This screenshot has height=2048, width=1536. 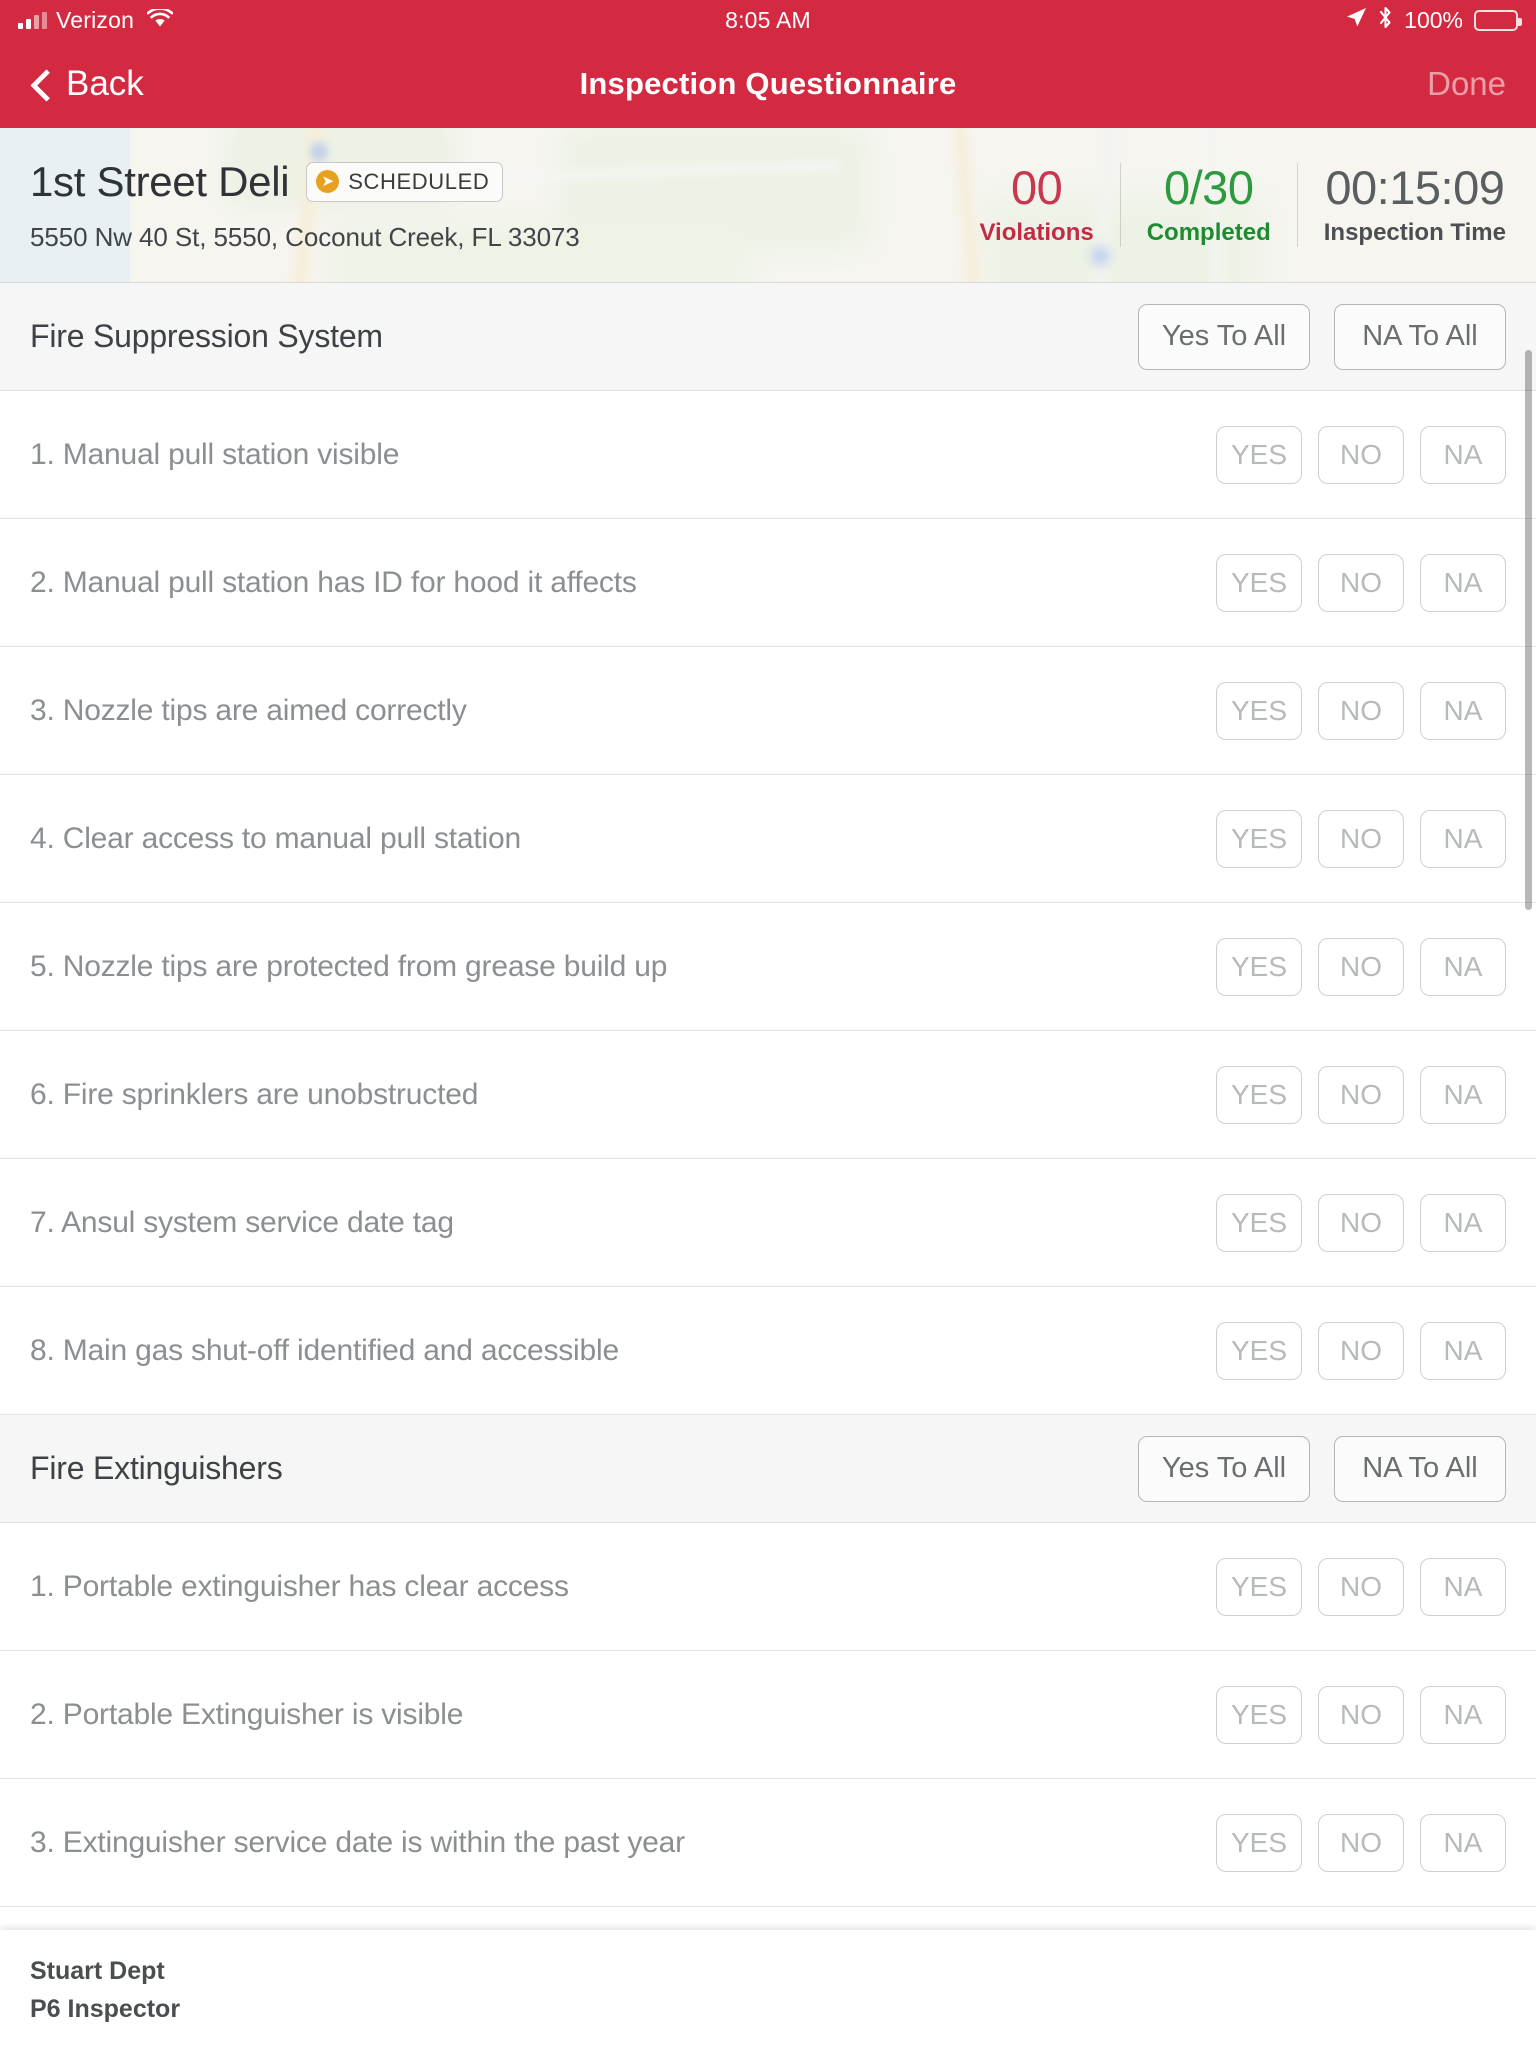 I want to click on business-name: 1st Street Deli, so click(x=160, y=181).